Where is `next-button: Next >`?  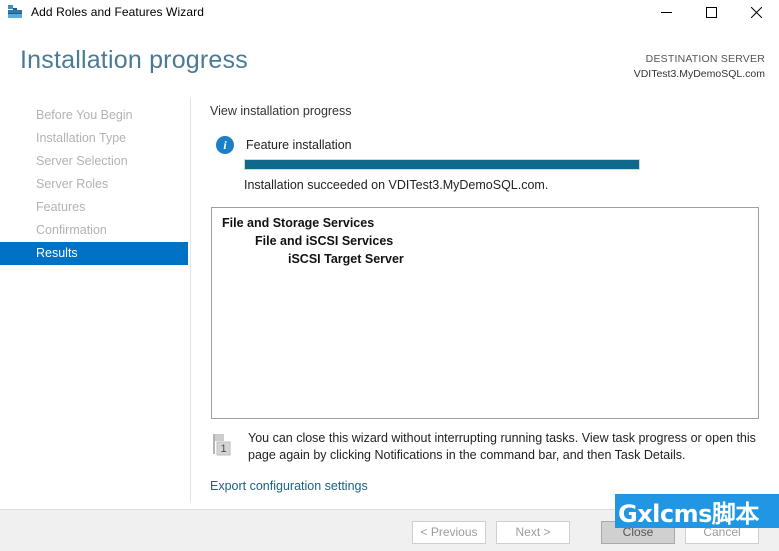 next-button: Next > is located at coordinates (533, 532).